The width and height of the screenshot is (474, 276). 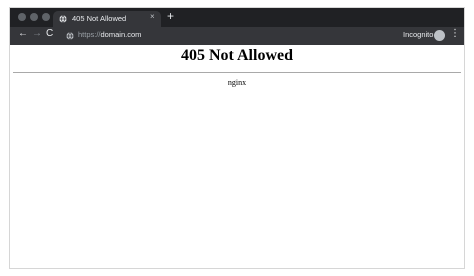 What do you see at coordinates (439, 35) in the screenshot?
I see `incognito-icon` at bounding box center [439, 35].